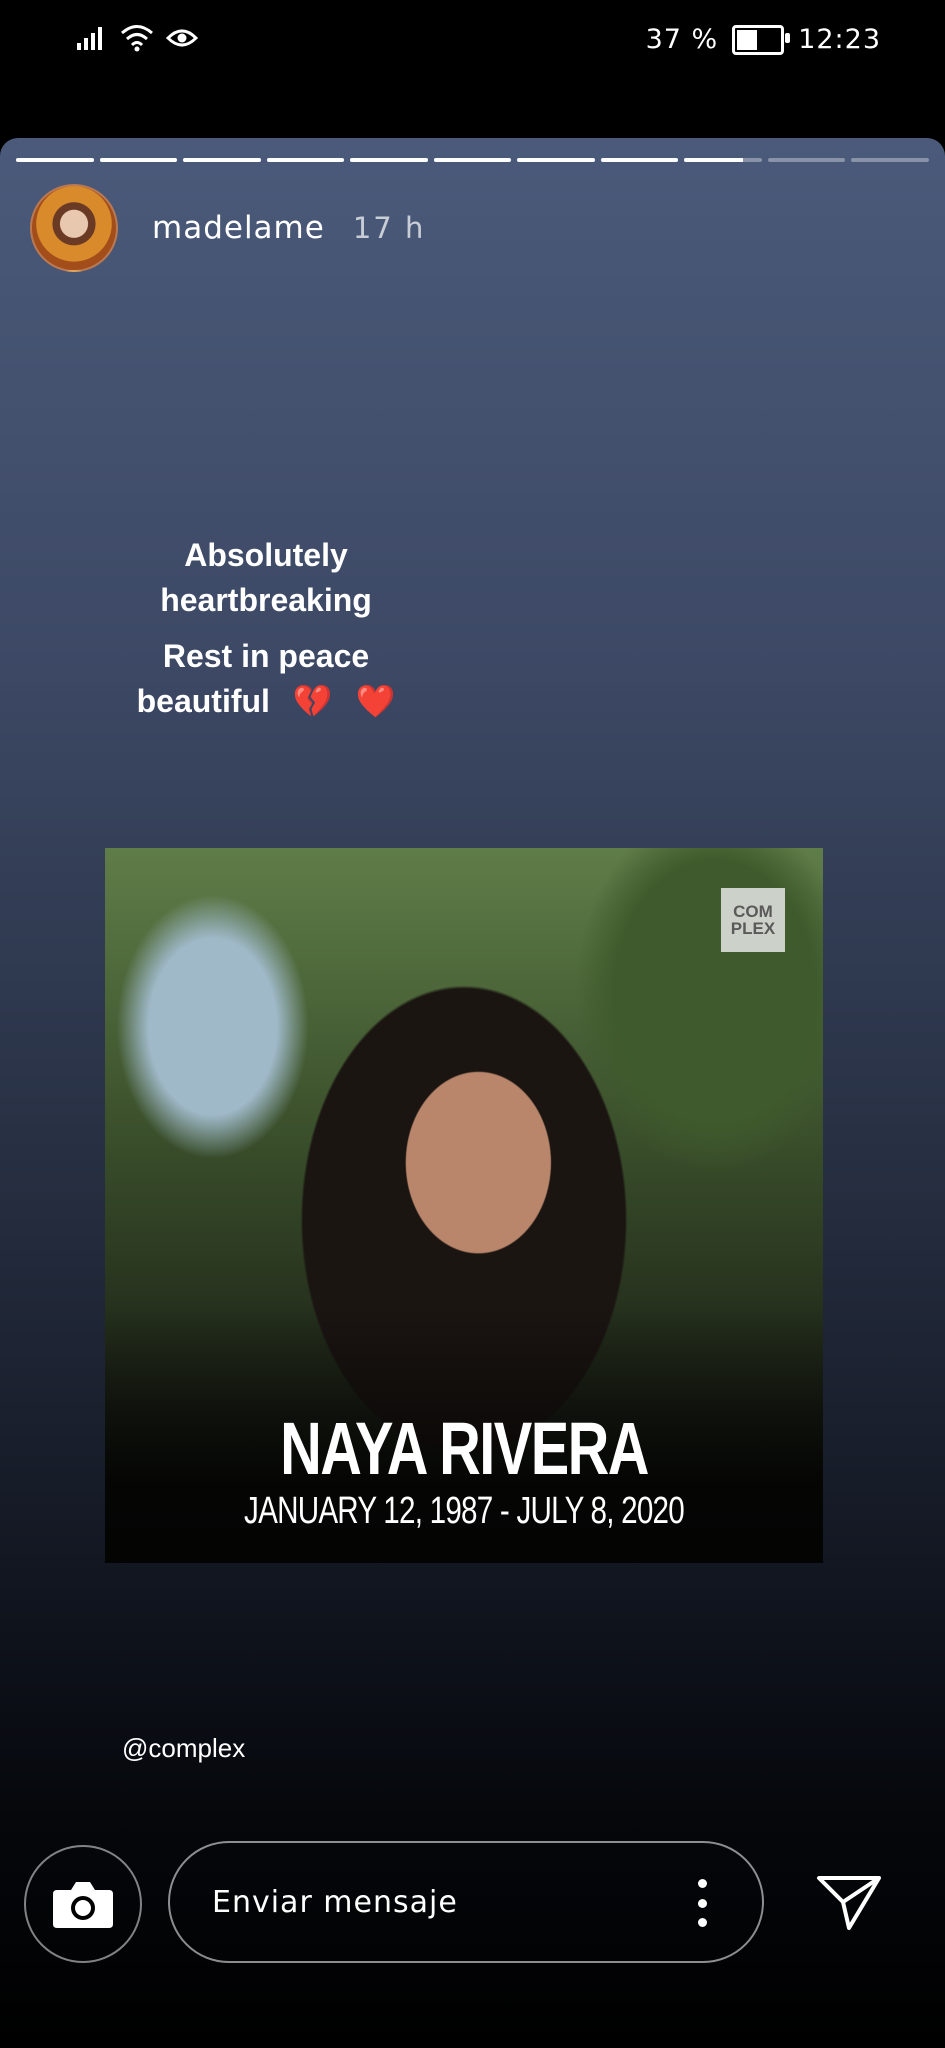 The height and width of the screenshot is (2048, 945). I want to click on post-title: NAYA RIVERA, so click(464, 1448).